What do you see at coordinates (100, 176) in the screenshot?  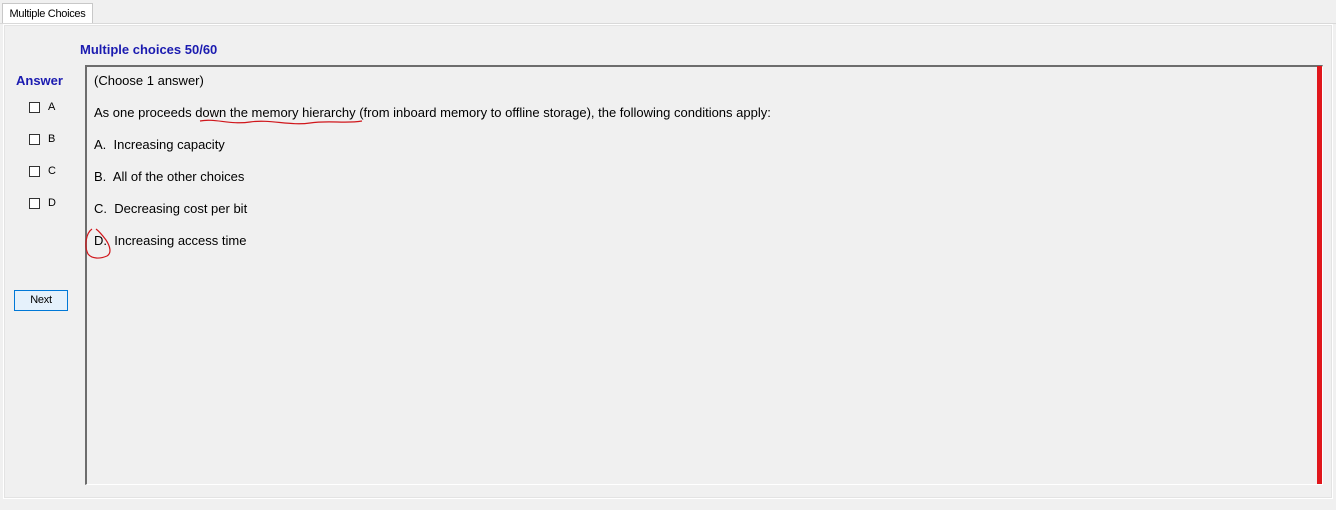 I see `choice-letter: B.` at bounding box center [100, 176].